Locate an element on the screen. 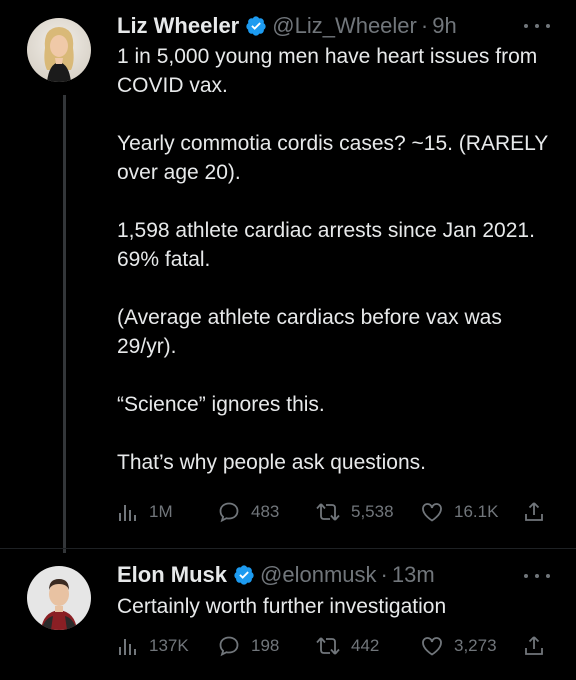 The height and width of the screenshot is (680, 576). like-button: 16.1K is located at coordinates (459, 512).